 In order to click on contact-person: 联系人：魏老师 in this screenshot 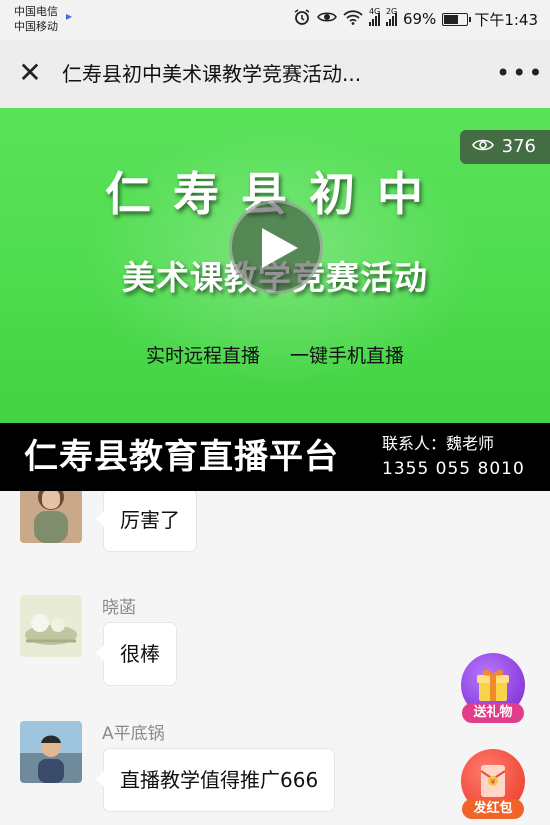, I will do `click(438, 443)`.